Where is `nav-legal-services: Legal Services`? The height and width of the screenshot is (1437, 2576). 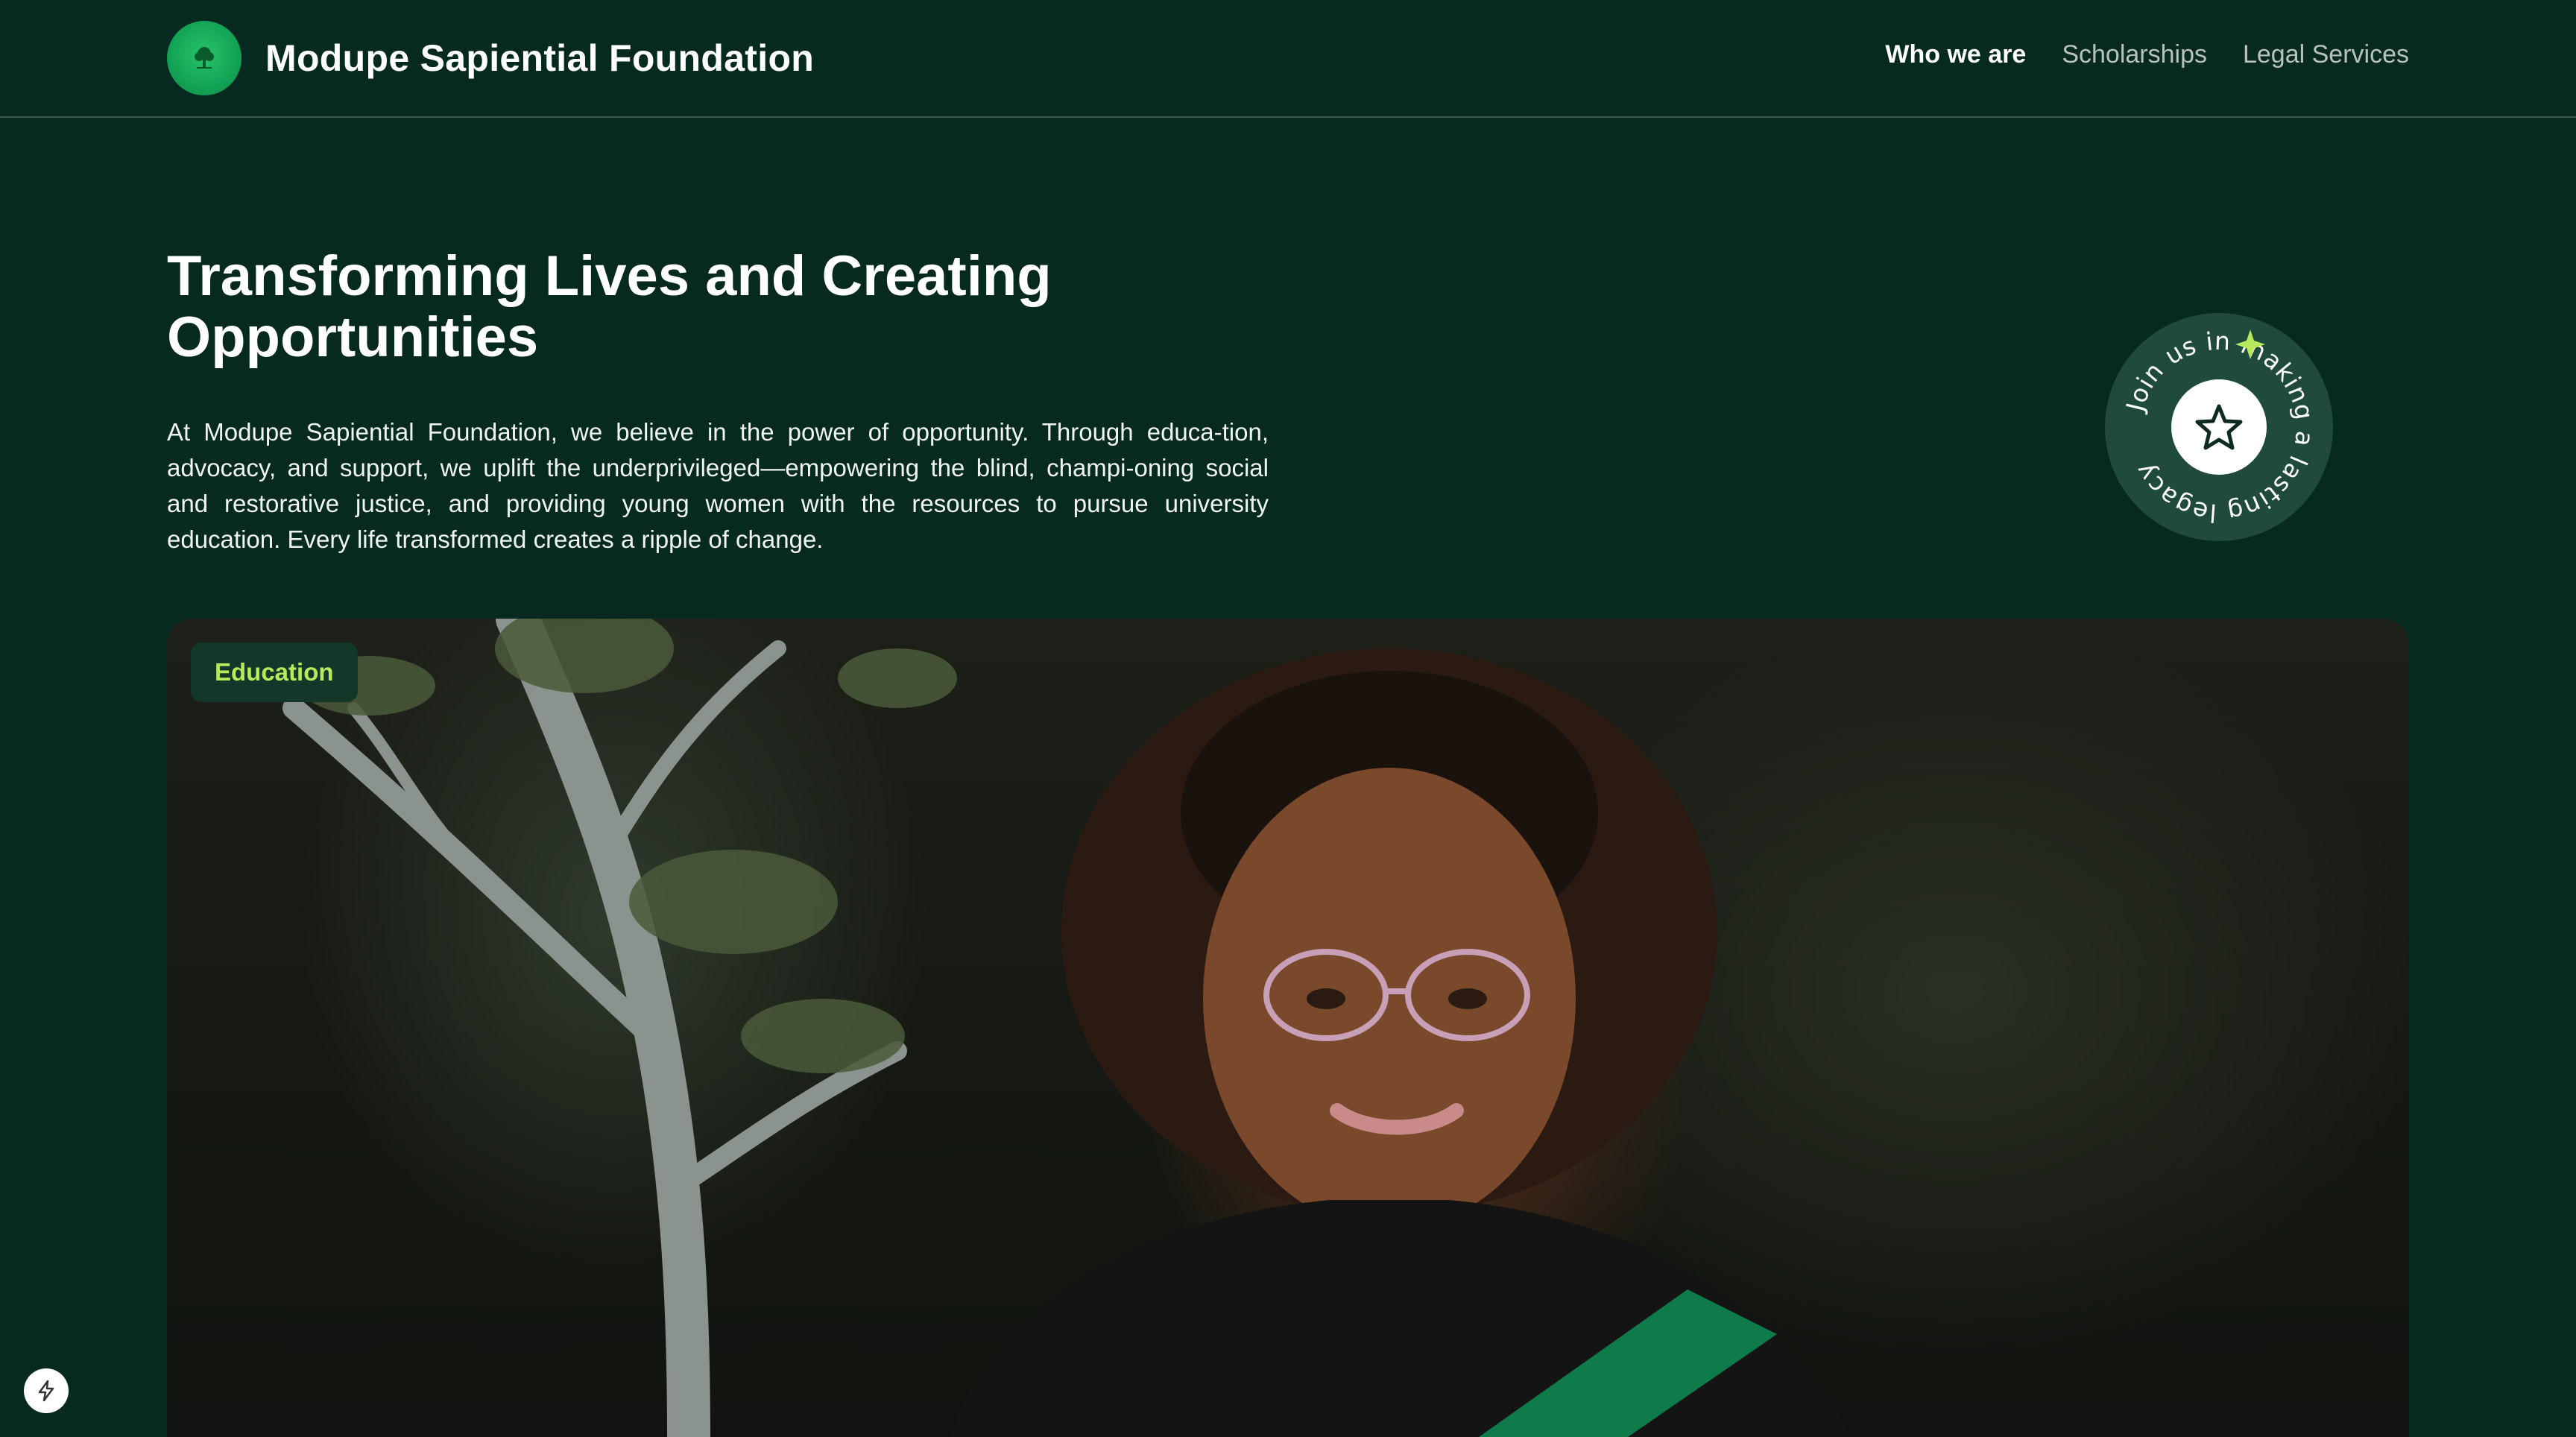
nav-legal-services: Legal Services is located at coordinates (2326, 55).